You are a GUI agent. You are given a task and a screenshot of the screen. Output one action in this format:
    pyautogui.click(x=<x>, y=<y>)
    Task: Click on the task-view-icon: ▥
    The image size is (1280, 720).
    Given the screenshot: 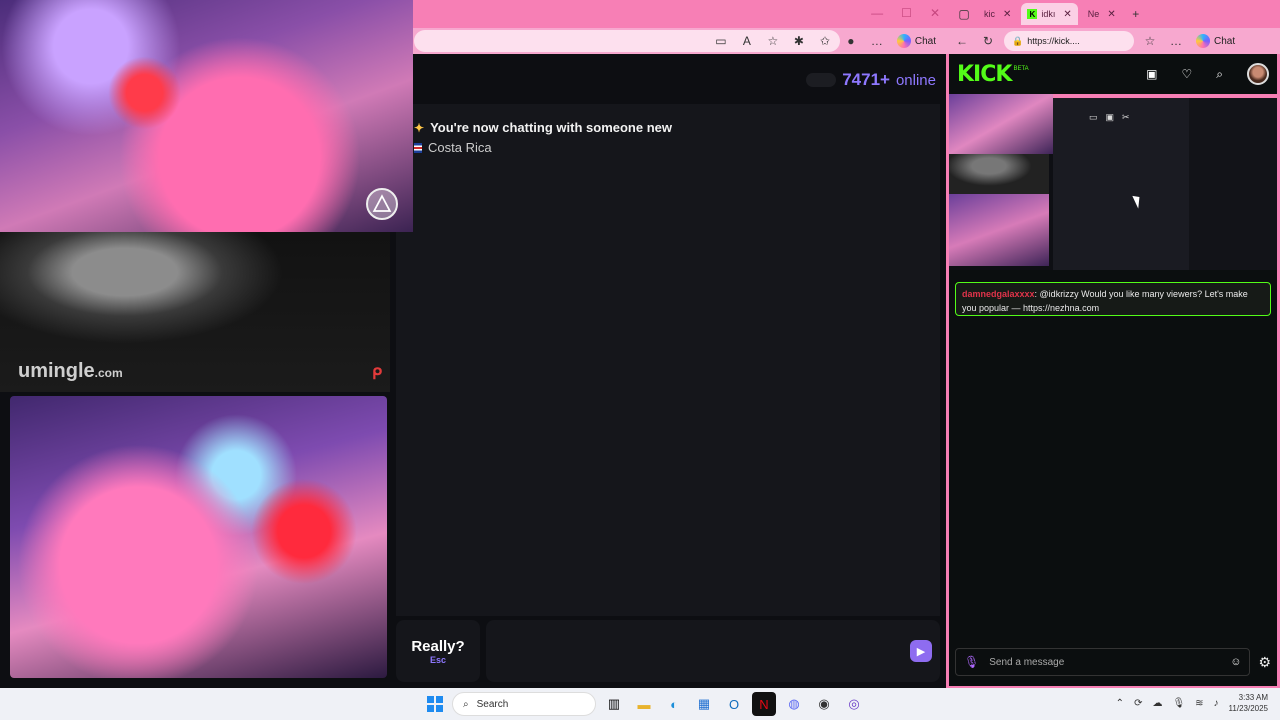 What is the action you would take?
    pyautogui.click(x=614, y=704)
    